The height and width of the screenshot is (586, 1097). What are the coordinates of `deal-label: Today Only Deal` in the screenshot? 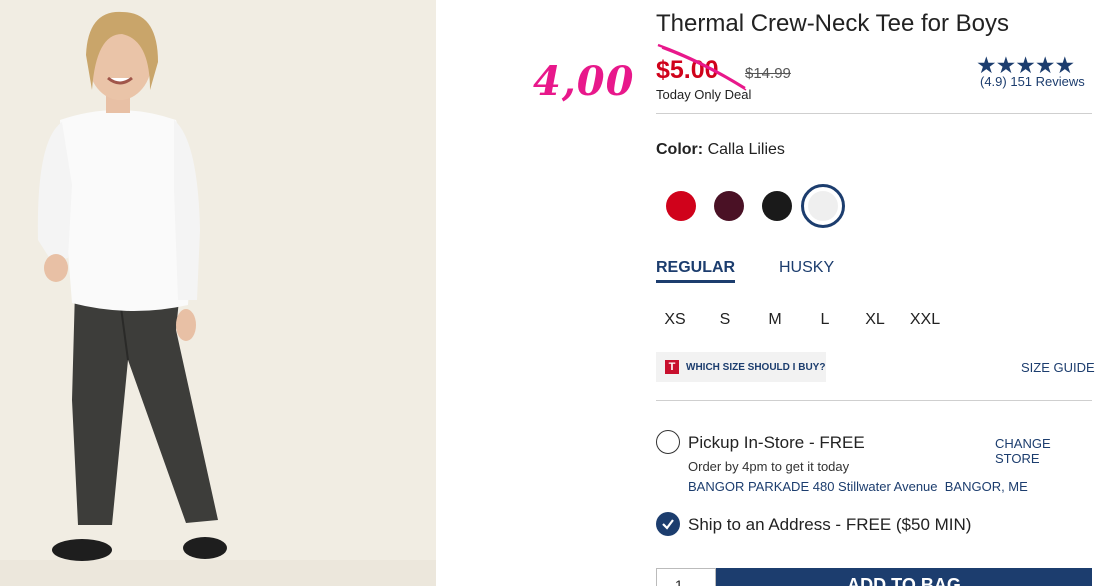 It's located at (704, 94).